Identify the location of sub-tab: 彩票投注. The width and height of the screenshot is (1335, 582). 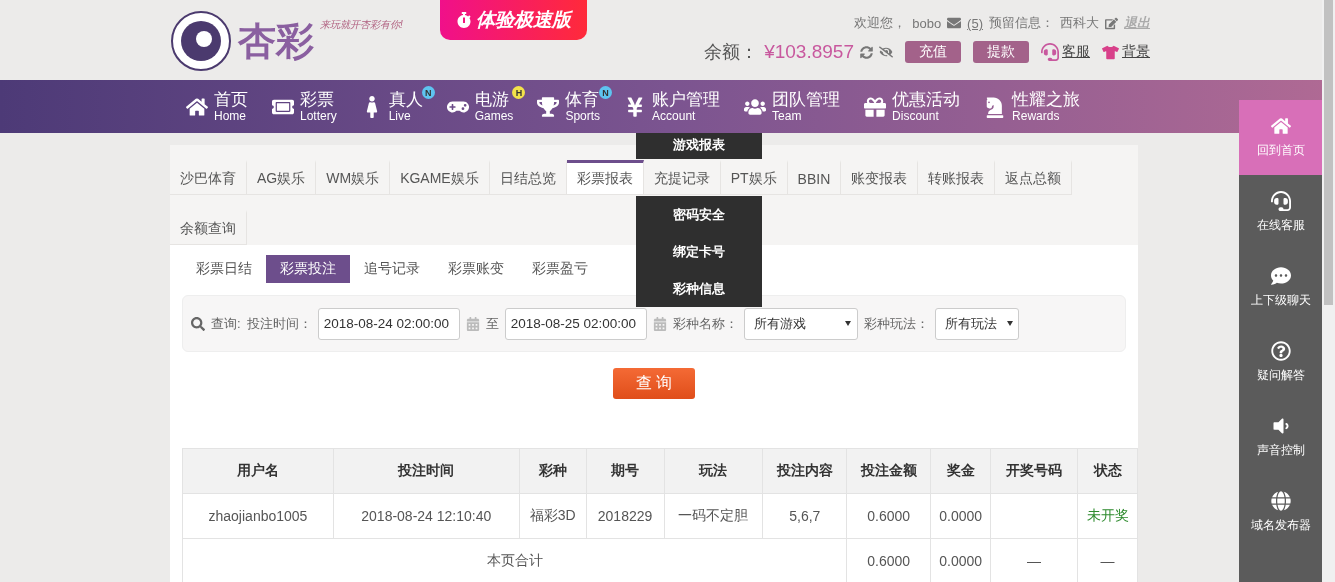
(308, 269).